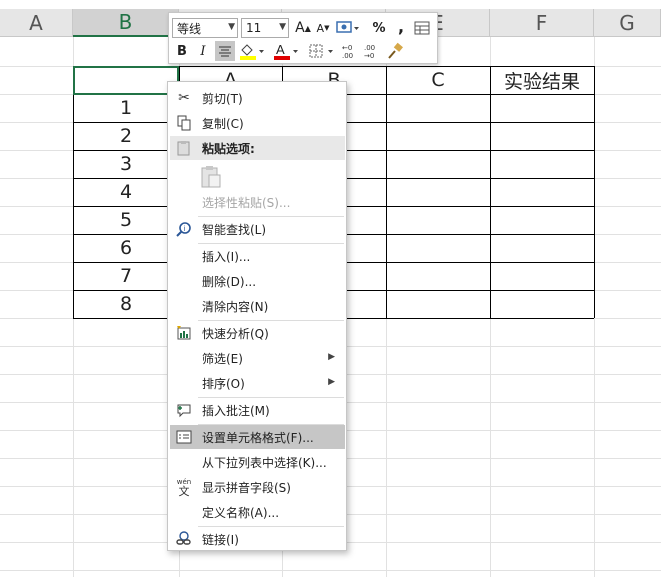 The width and height of the screenshot is (661, 577). I want to click on decrease-decimal-button: .00 →0, so click(373, 51).